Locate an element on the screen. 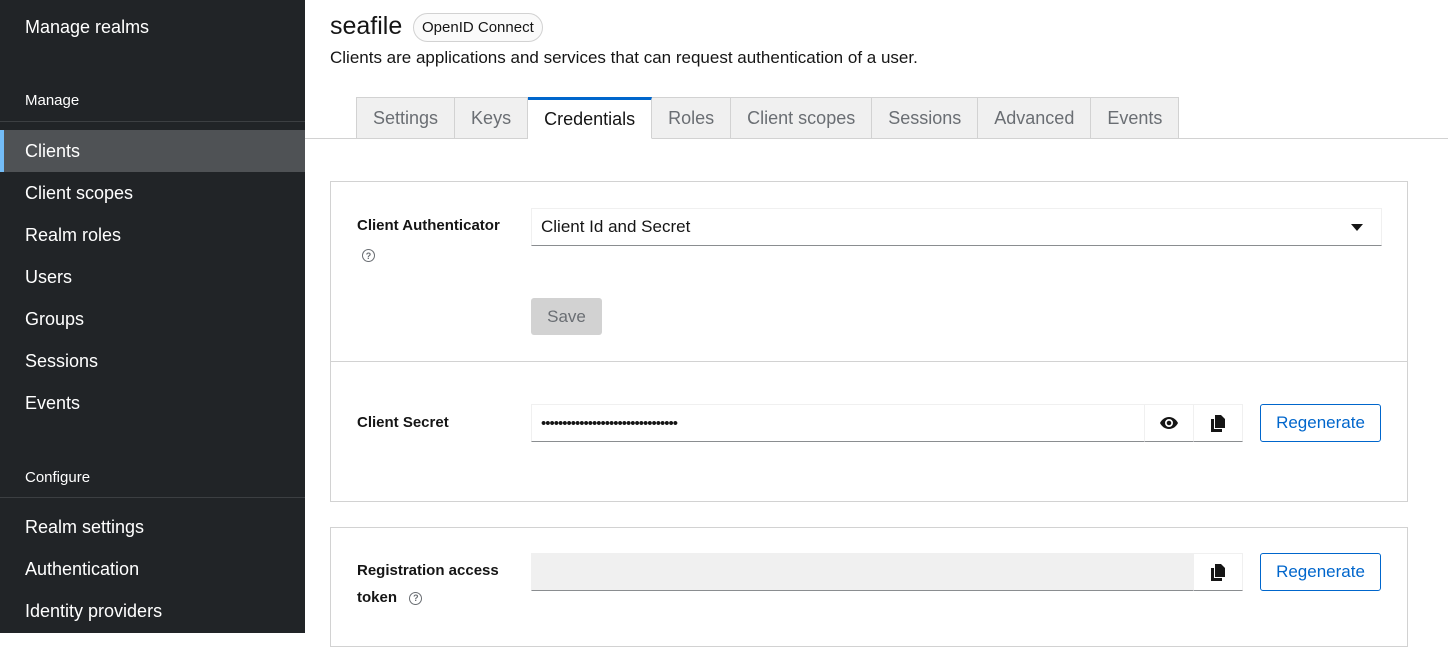  sidebar-item-label: Realm roles is located at coordinates (73, 234).